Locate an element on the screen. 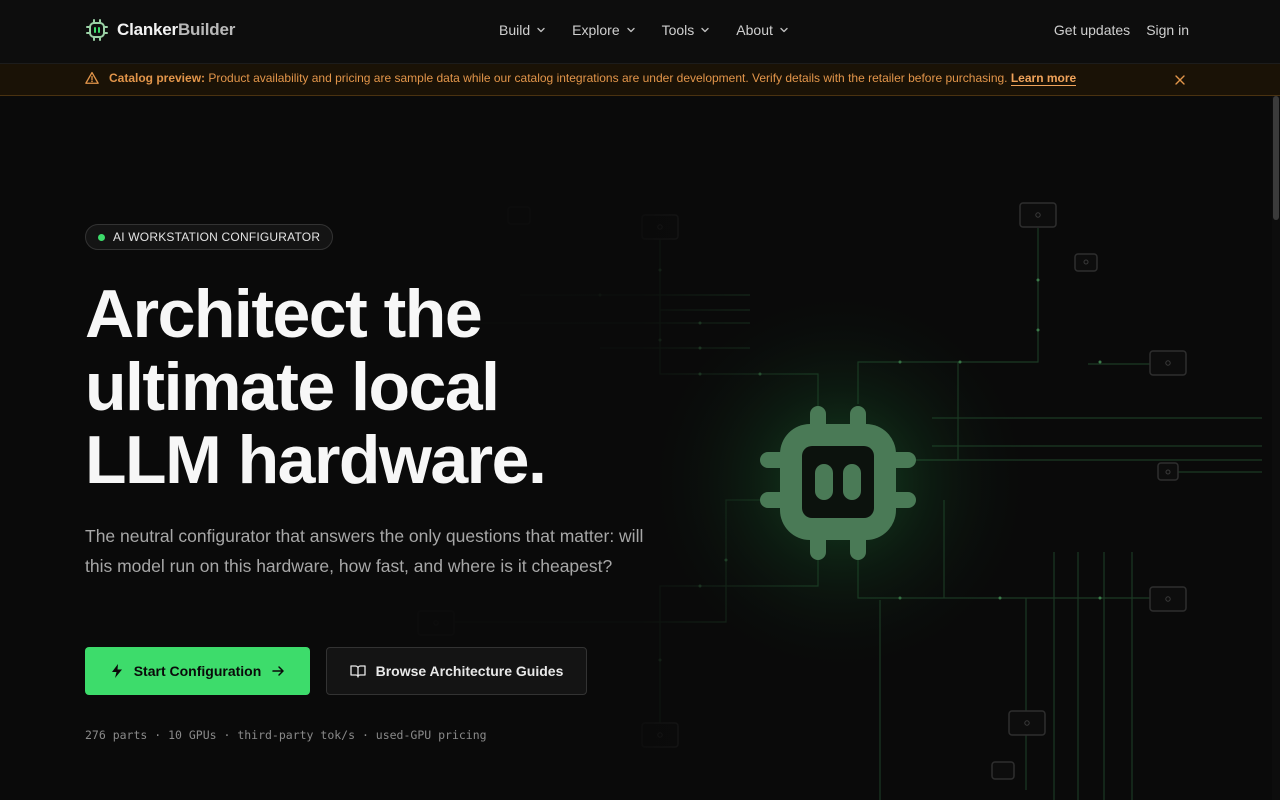 The image size is (1280, 800). browse-guides-button: Browse Architecture Guides is located at coordinates (456, 671).